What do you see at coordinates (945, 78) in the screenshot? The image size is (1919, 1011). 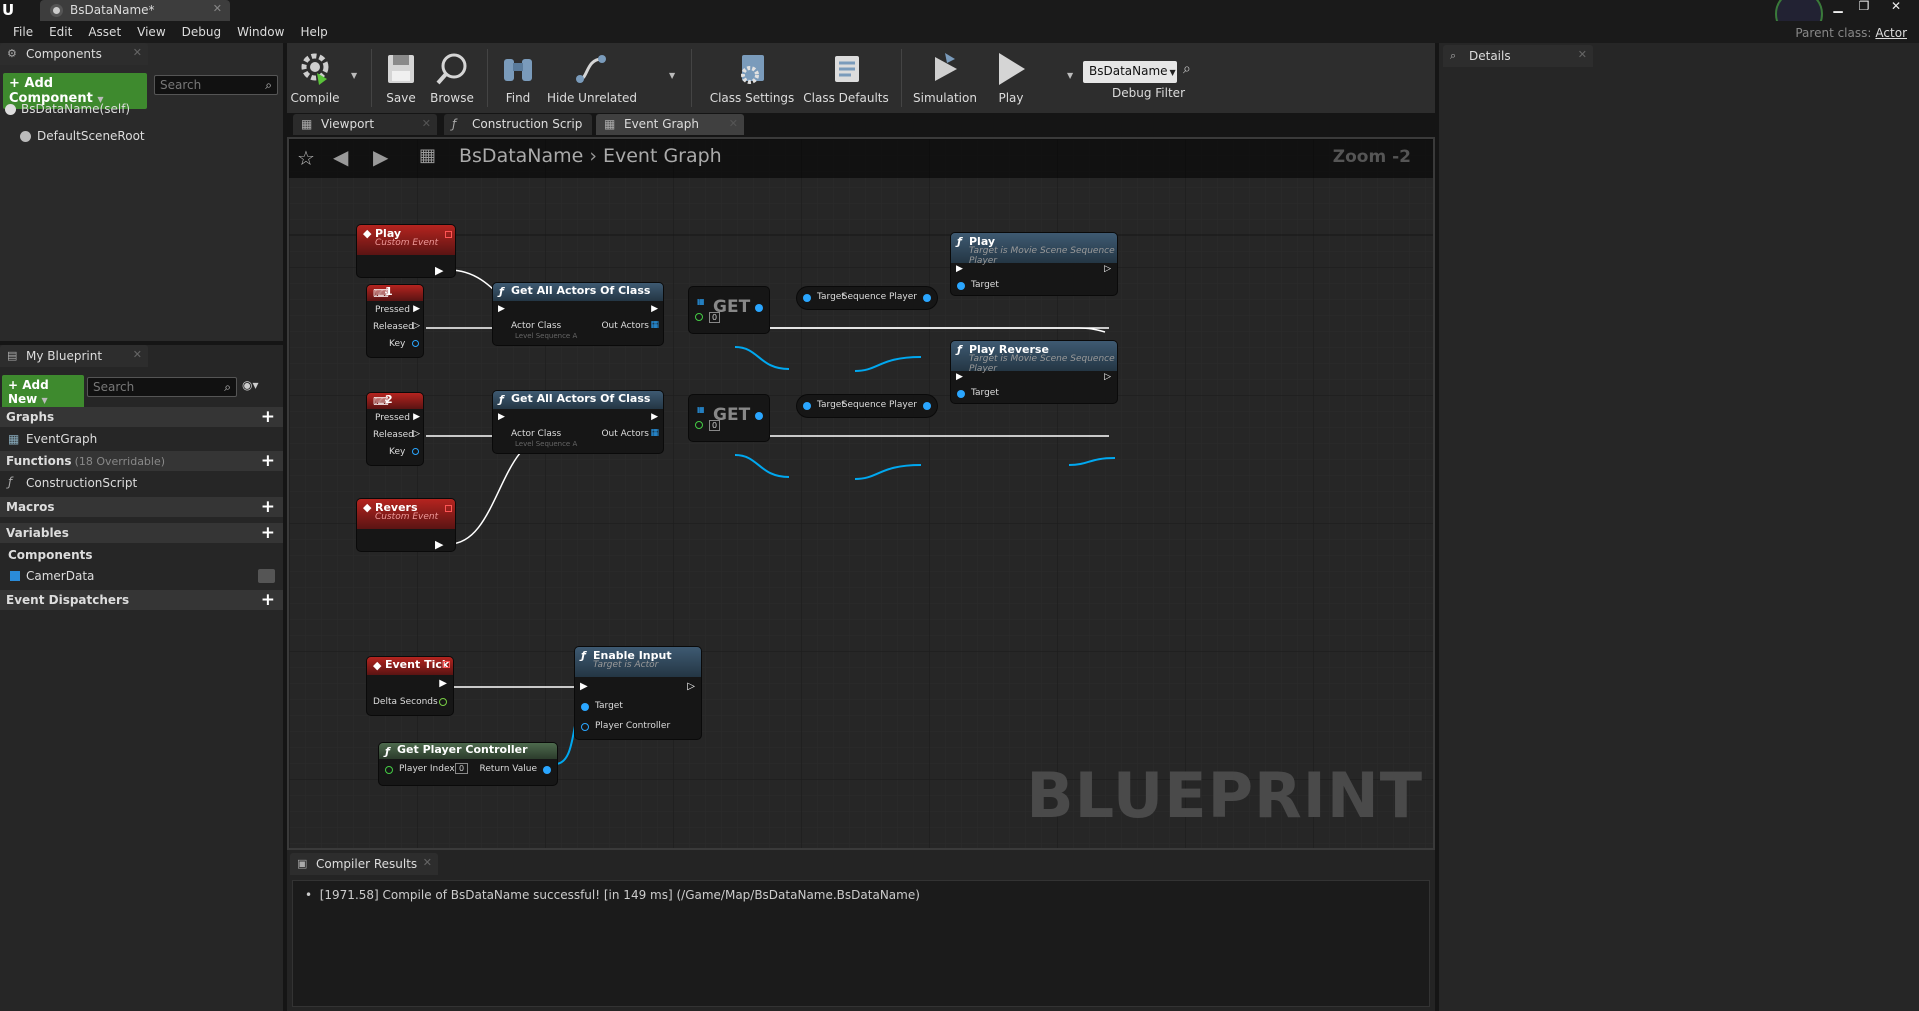 I see `simulation-button: Simulation` at bounding box center [945, 78].